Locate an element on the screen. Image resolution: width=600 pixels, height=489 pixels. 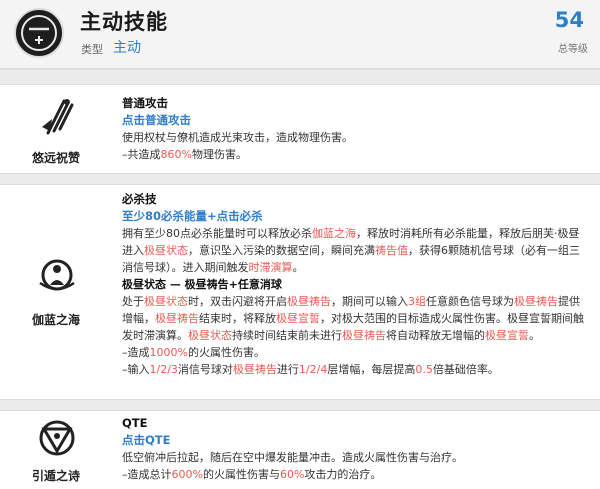
skill-type-title: 必杀技 is located at coordinates (139, 199).